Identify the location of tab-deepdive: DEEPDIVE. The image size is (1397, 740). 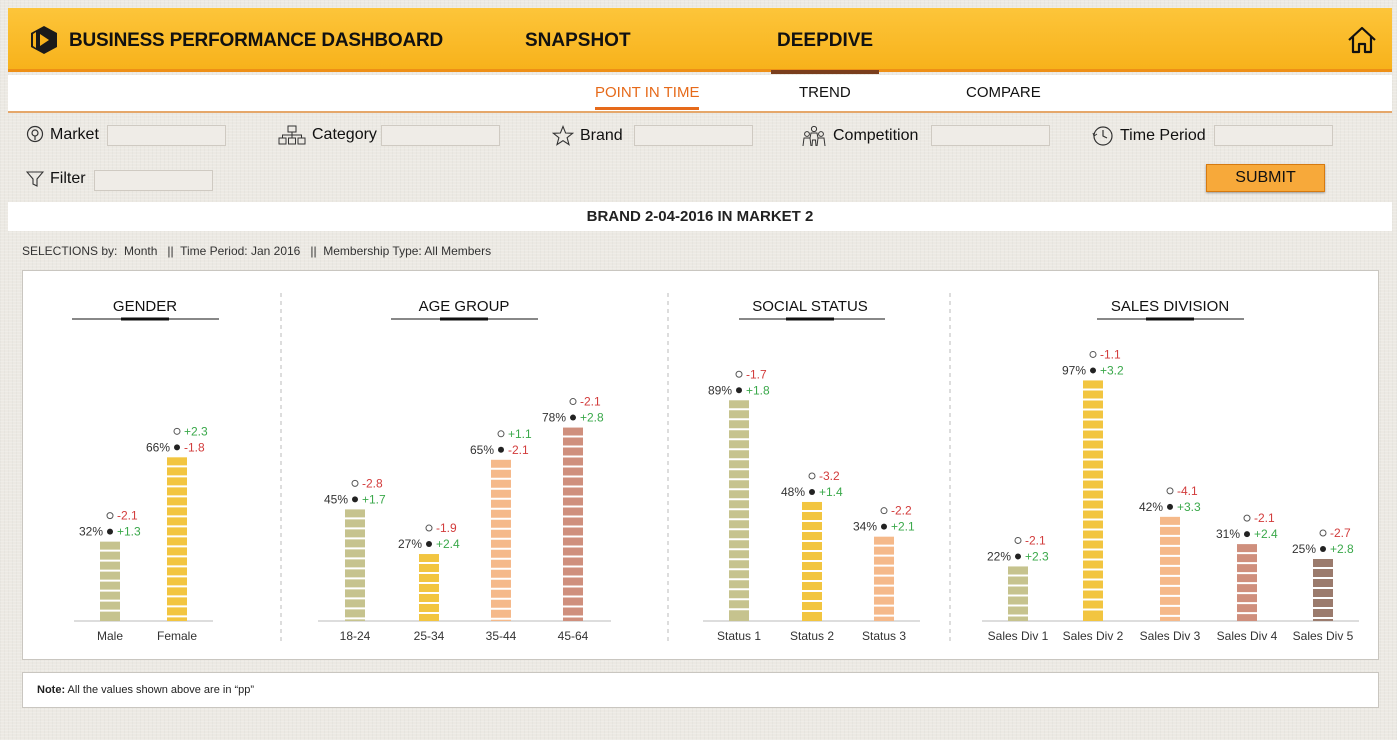
(825, 52).